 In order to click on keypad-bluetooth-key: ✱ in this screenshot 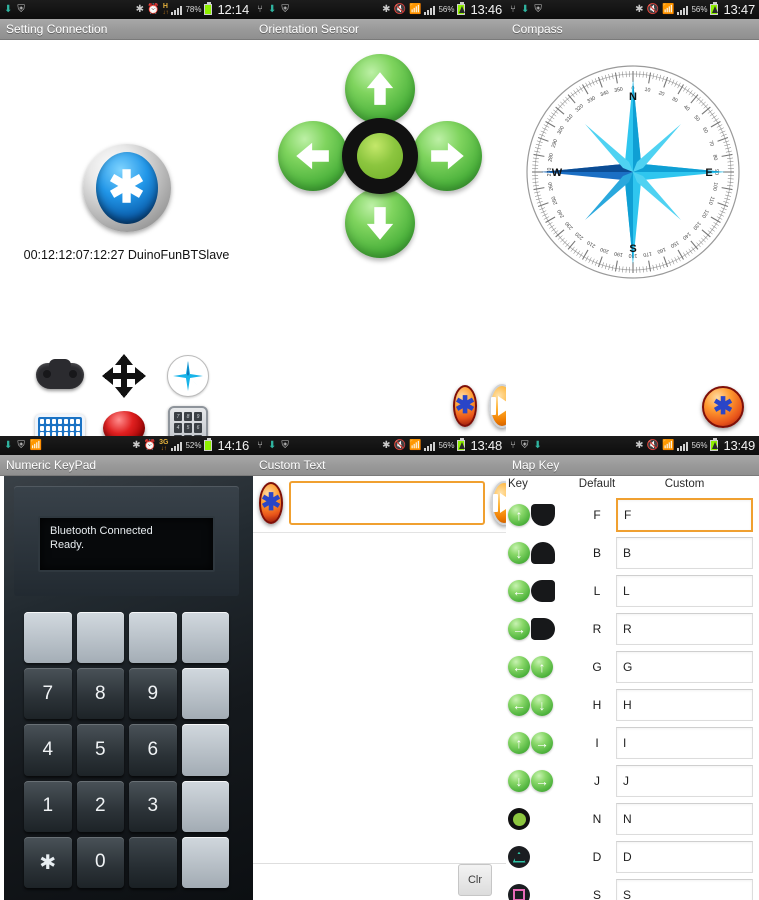, I will do `click(48, 862)`.